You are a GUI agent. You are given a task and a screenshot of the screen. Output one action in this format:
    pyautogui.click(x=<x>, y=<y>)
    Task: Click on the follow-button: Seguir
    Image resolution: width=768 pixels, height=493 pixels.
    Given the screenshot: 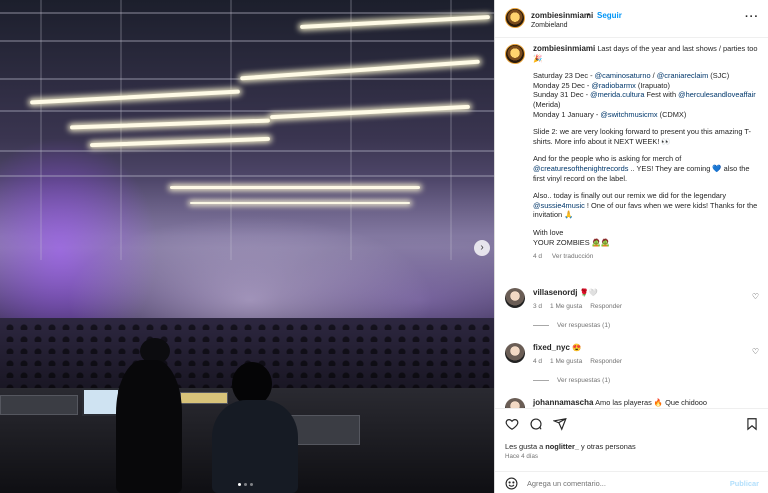 What is the action you would take?
    pyautogui.click(x=609, y=15)
    